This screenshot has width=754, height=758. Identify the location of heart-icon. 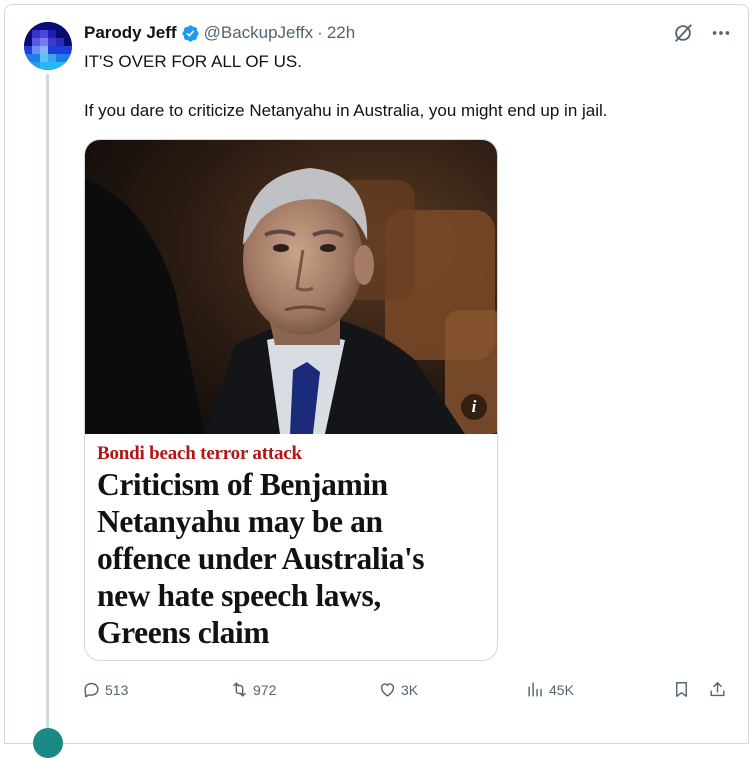
(387, 690).